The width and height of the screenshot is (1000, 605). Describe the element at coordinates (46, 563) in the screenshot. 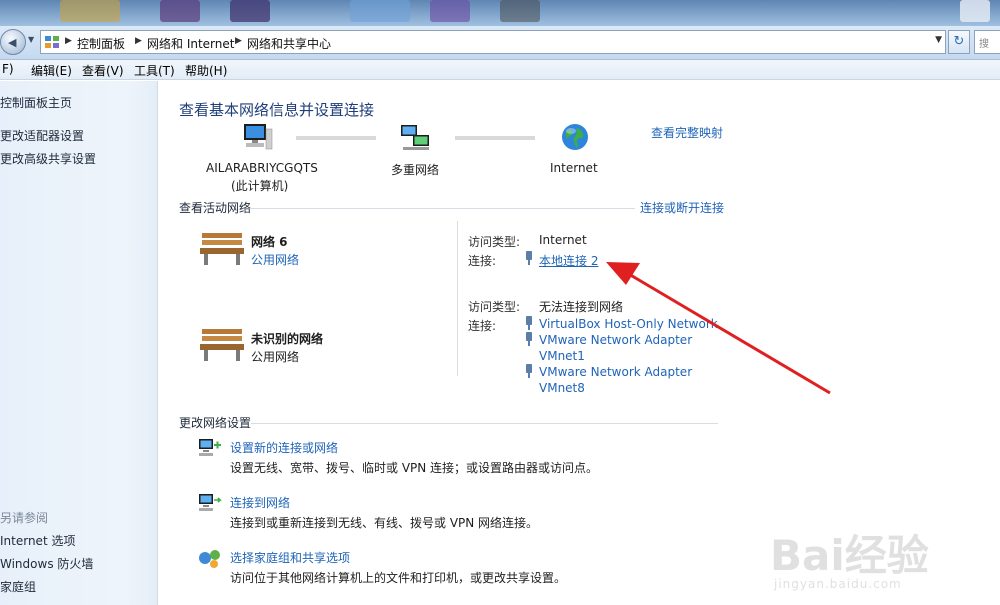

I see `sidebar-link-windows-firewall: Windows 防火墙` at that location.